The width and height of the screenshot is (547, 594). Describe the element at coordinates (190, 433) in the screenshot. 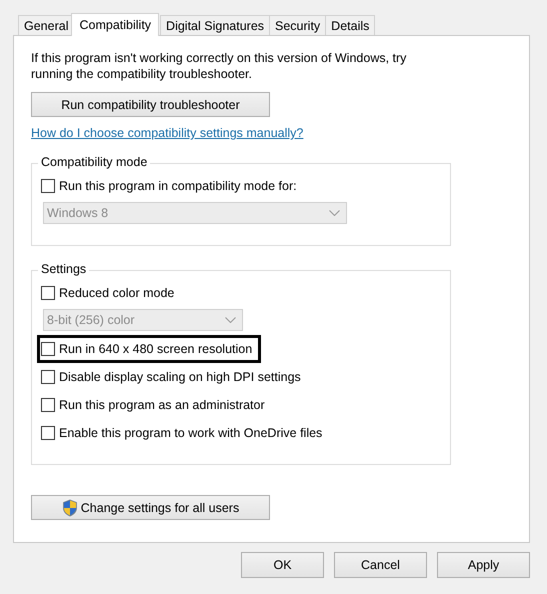

I see `checkbox-label: Enable this program to work with OneDrive files` at that location.